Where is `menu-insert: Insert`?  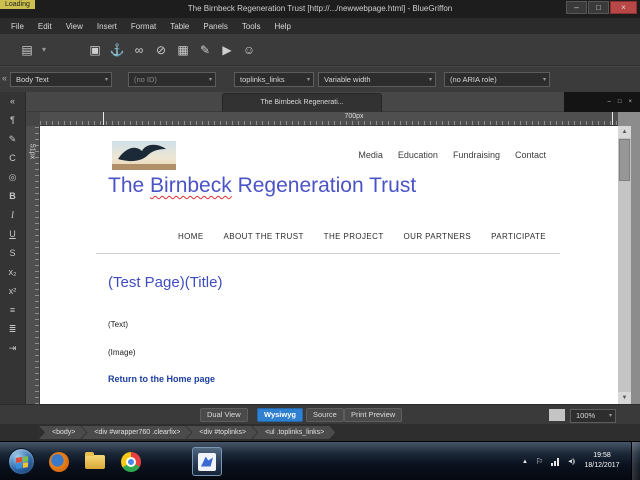 menu-insert: Insert is located at coordinates (107, 26).